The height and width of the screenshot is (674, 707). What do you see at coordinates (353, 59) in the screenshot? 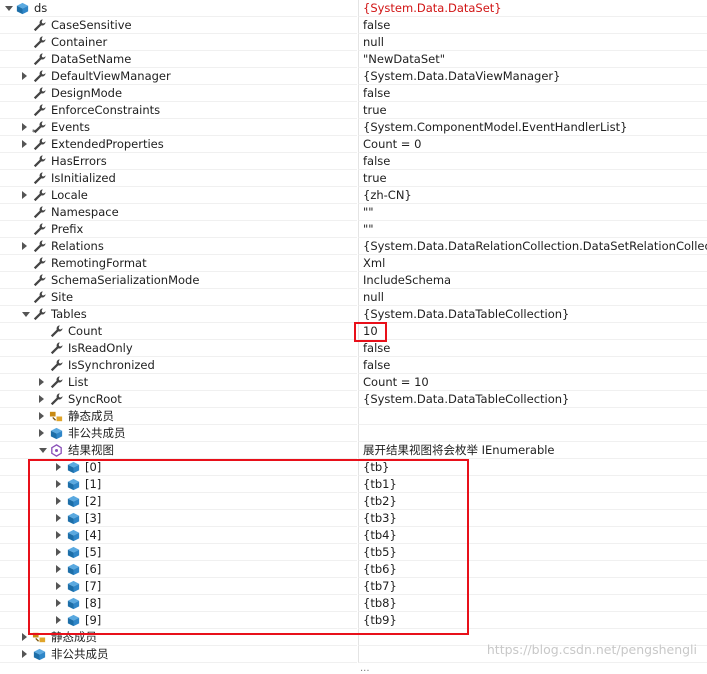
I see `watch-row: DataSetName "NewDataSet"` at bounding box center [353, 59].